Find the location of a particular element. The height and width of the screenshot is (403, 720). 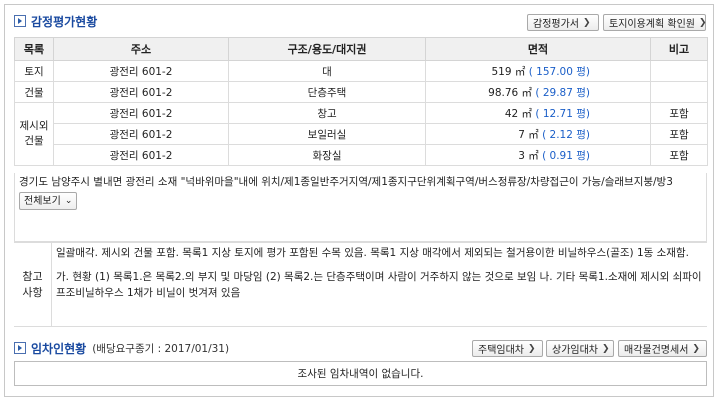

area-sqm: 98.76 ㎡ is located at coordinates (510, 92).